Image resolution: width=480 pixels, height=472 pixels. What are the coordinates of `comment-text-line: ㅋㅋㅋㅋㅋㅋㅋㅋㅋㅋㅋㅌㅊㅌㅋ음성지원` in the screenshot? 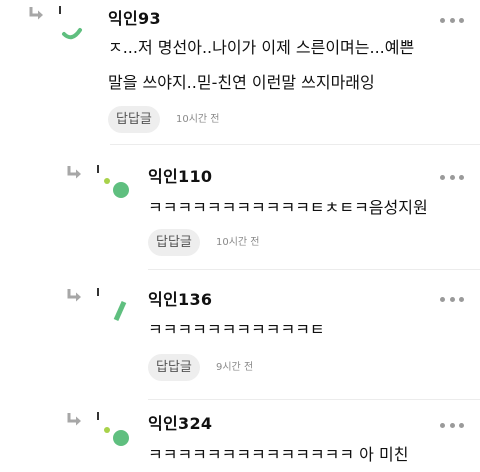 It's located at (288, 207).